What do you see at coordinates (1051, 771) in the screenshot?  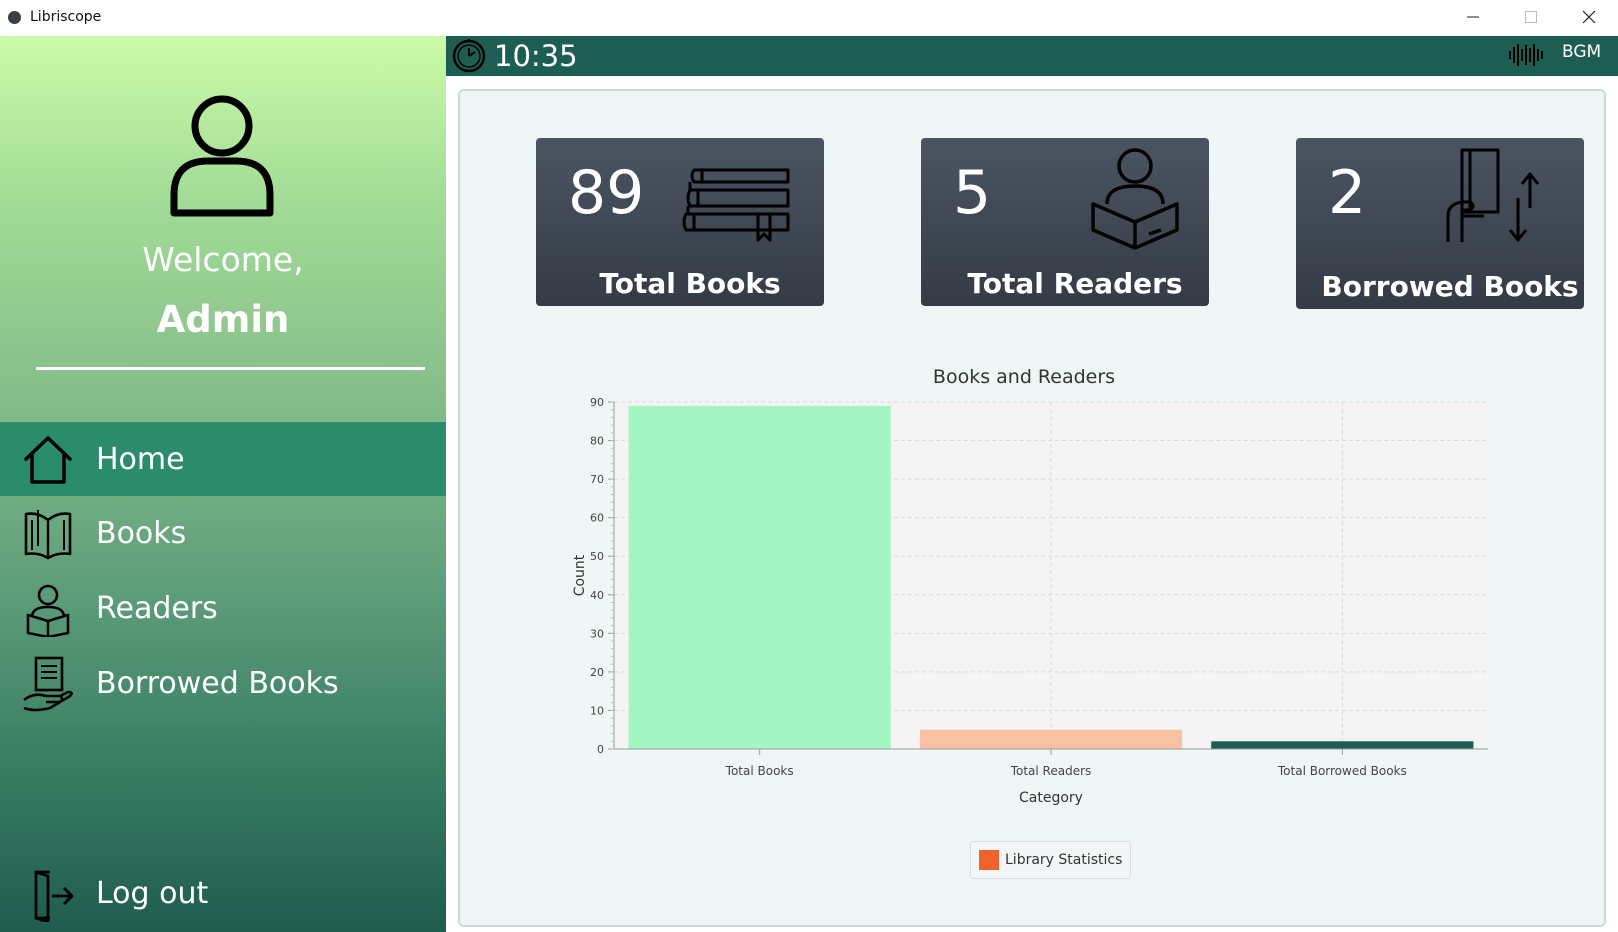 I see `x-tick-label: Total Readers` at bounding box center [1051, 771].